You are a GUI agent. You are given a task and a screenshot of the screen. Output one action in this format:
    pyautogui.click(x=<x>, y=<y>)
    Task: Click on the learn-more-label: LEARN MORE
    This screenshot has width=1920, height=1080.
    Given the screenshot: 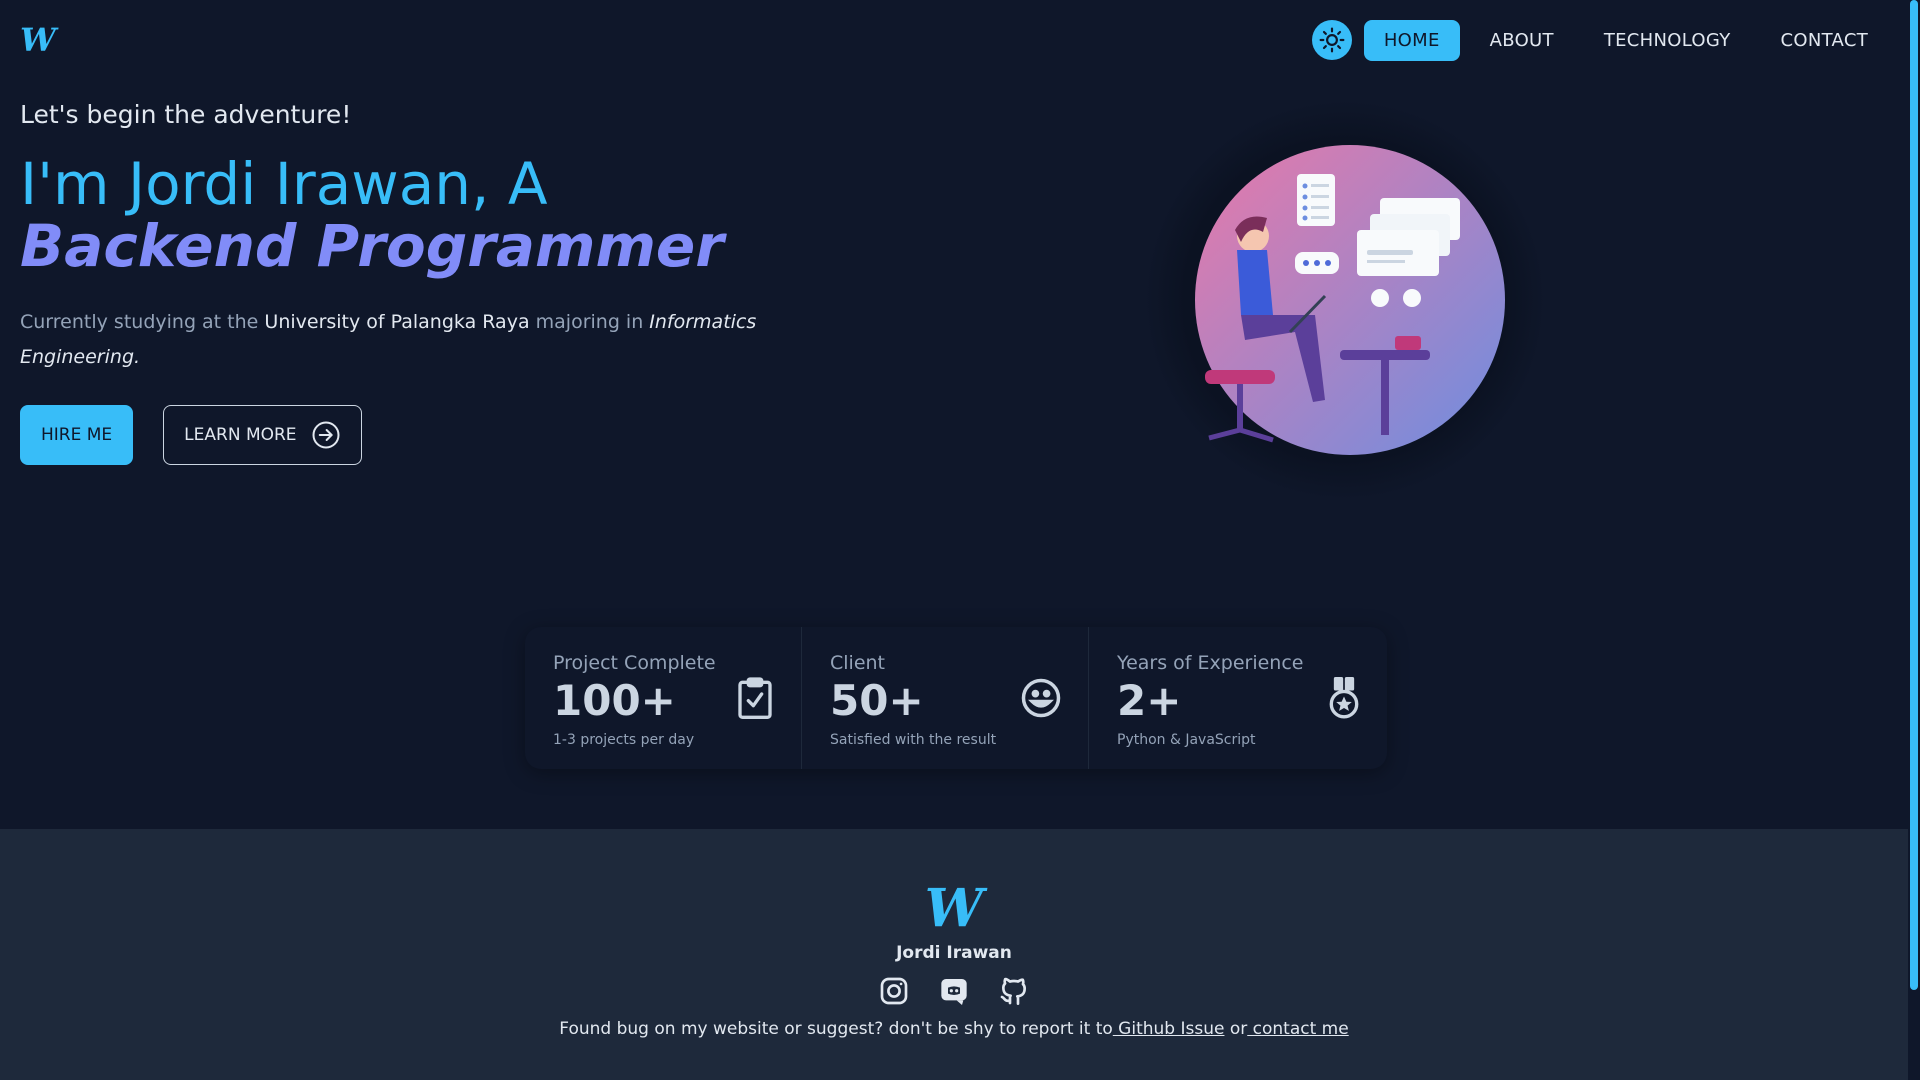 What is the action you would take?
    pyautogui.click(x=240, y=435)
    